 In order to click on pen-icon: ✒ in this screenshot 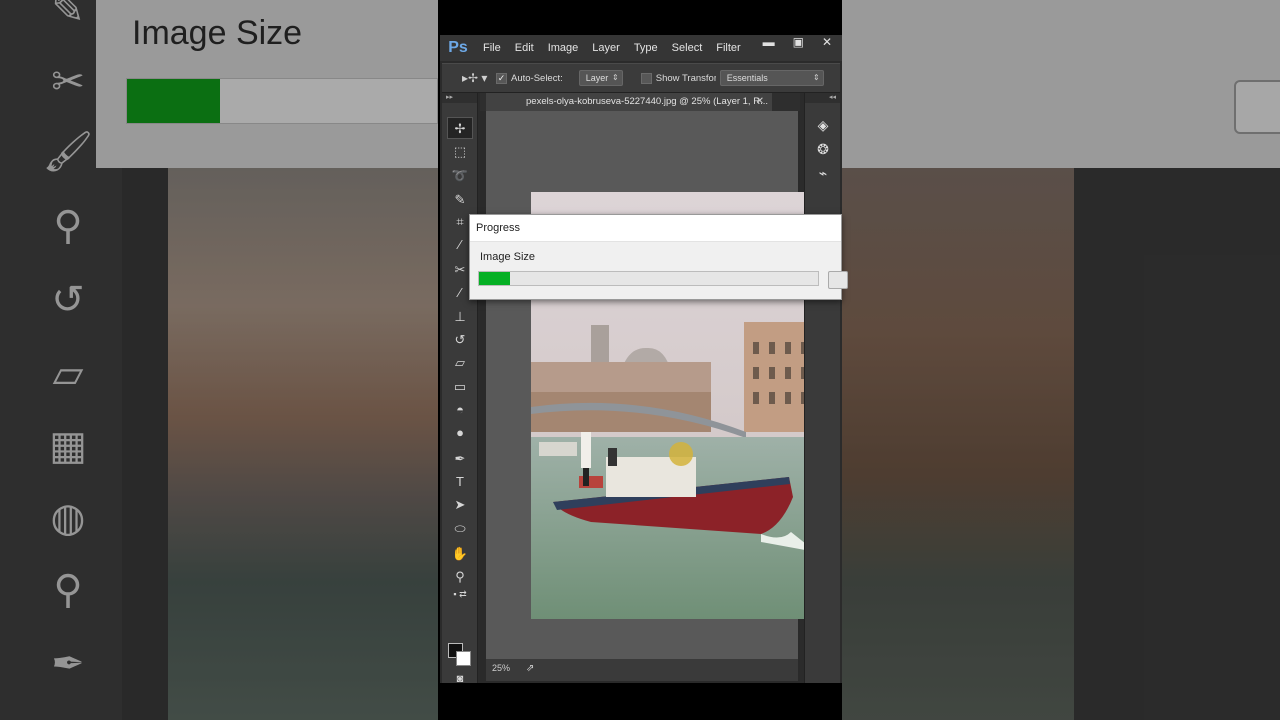, I will do `click(460, 459)`.